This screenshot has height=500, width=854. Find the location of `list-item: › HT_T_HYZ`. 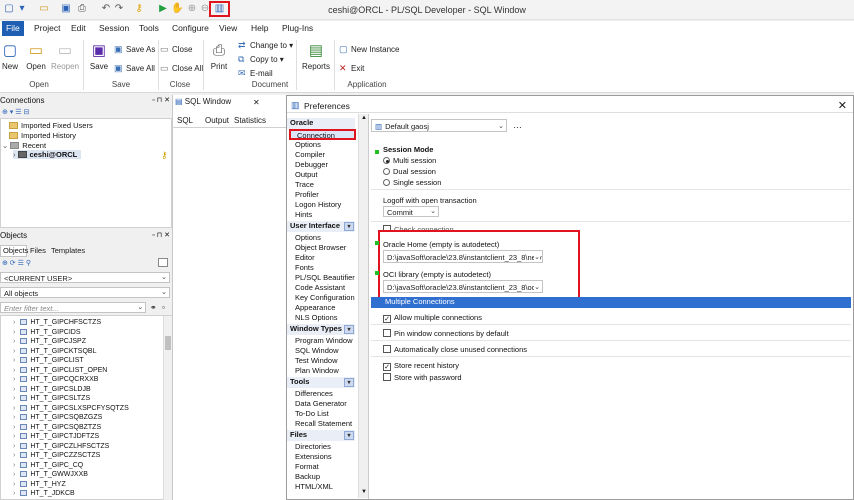

list-item: › HT_T_HYZ is located at coordinates (39, 484).